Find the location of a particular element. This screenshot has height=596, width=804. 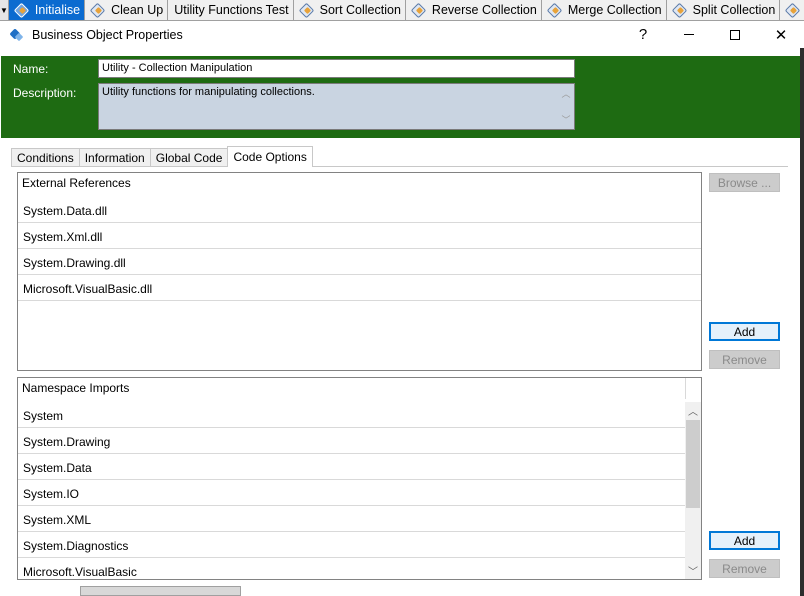

list-item: Microsoft.VisualBasic.dll is located at coordinates (359, 288).